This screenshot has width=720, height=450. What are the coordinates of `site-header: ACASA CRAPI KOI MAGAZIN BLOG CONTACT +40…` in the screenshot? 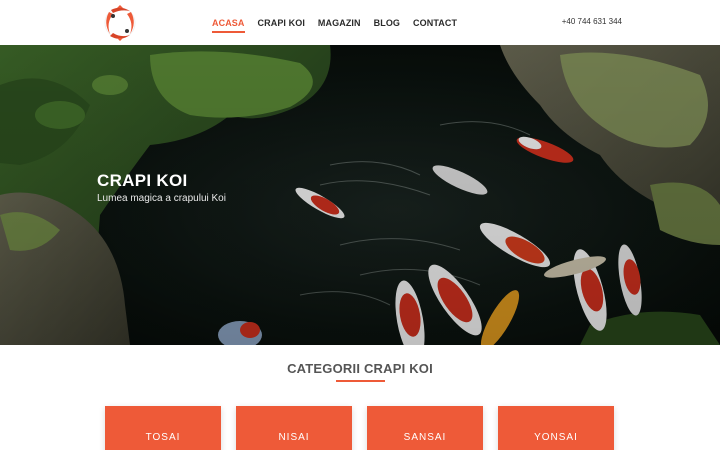 It's located at (360, 22).